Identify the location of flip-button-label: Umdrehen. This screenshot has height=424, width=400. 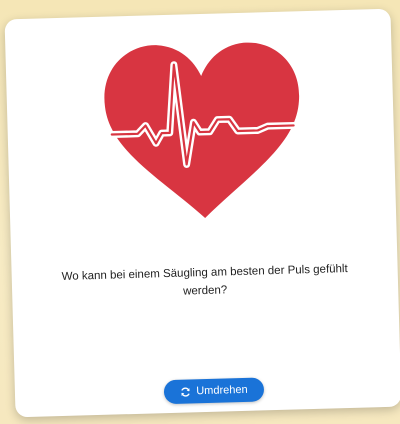
(222, 390).